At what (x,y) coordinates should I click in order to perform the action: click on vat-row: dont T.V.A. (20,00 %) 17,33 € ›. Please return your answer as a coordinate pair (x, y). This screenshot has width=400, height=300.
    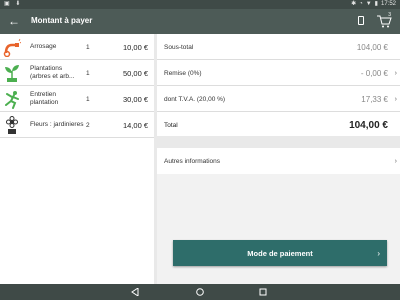
    Looking at the image, I should click on (278, 99).